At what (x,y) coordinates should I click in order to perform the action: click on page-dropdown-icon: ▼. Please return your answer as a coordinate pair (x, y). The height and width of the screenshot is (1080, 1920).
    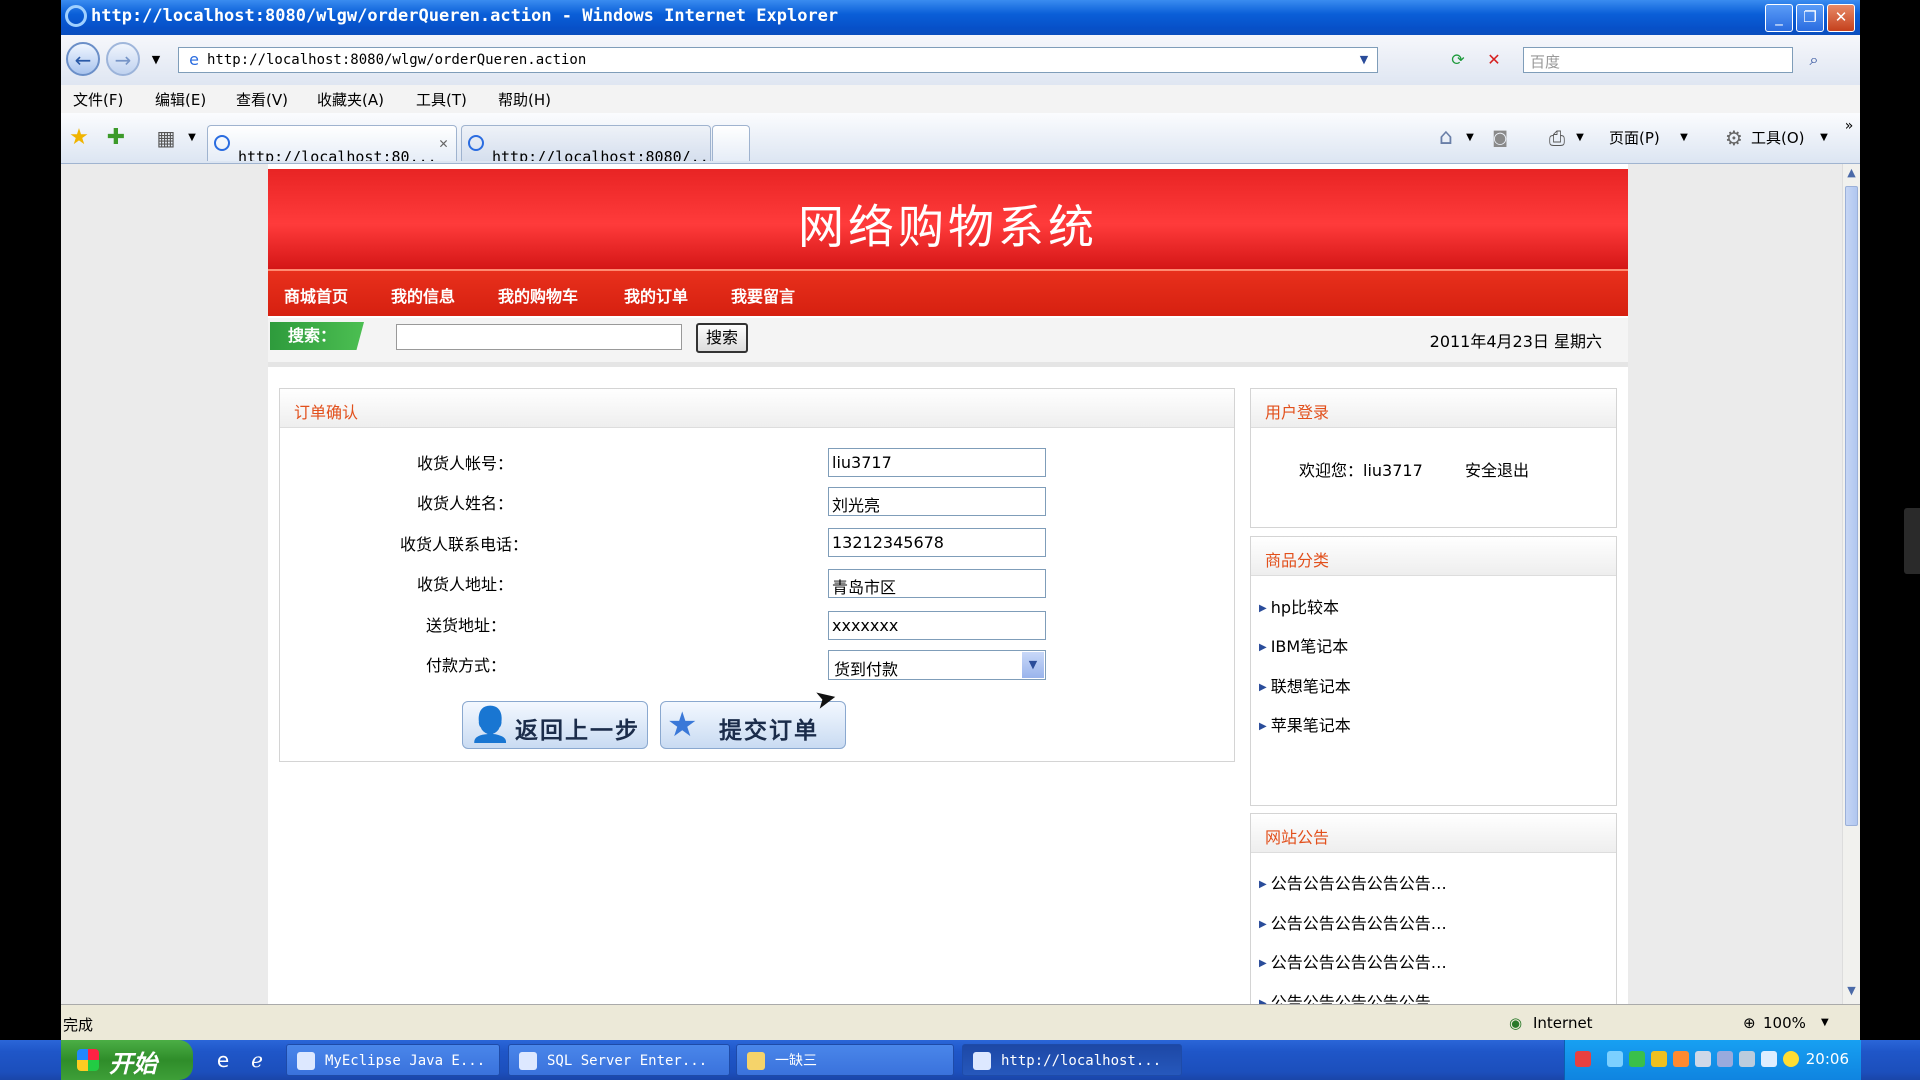
    Looking at the image, I should click on (1684, 138).